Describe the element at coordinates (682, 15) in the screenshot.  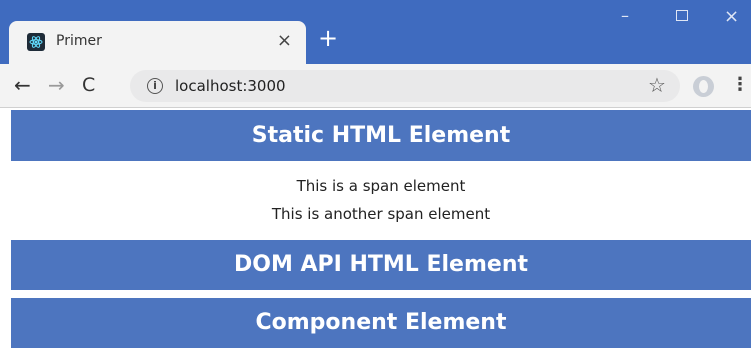
I see `maximize-icon` at that location.